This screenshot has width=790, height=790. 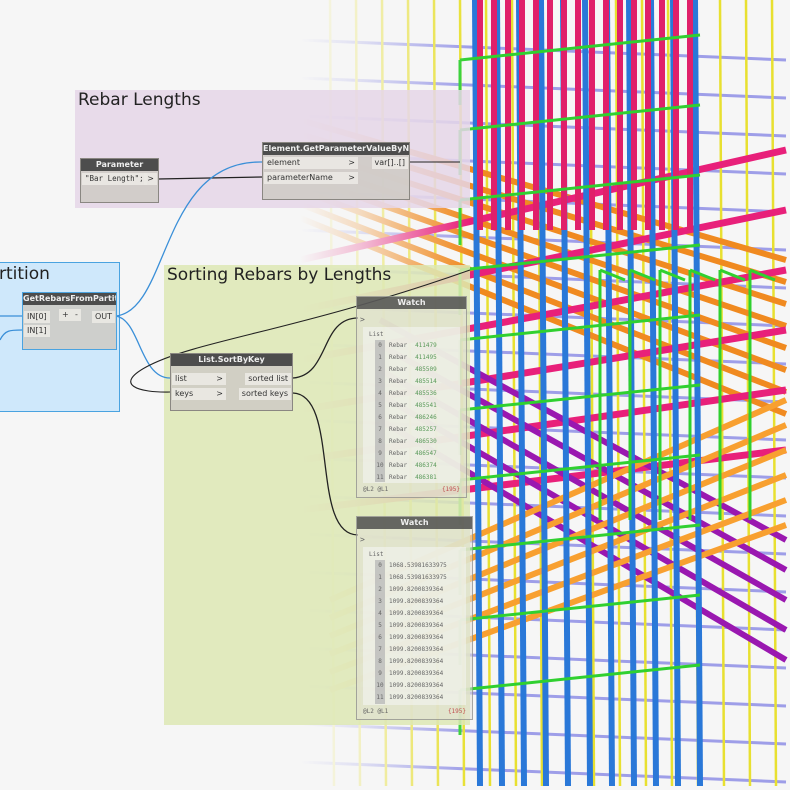 I want to click on item-index: 5, so click(x=380, y=626).